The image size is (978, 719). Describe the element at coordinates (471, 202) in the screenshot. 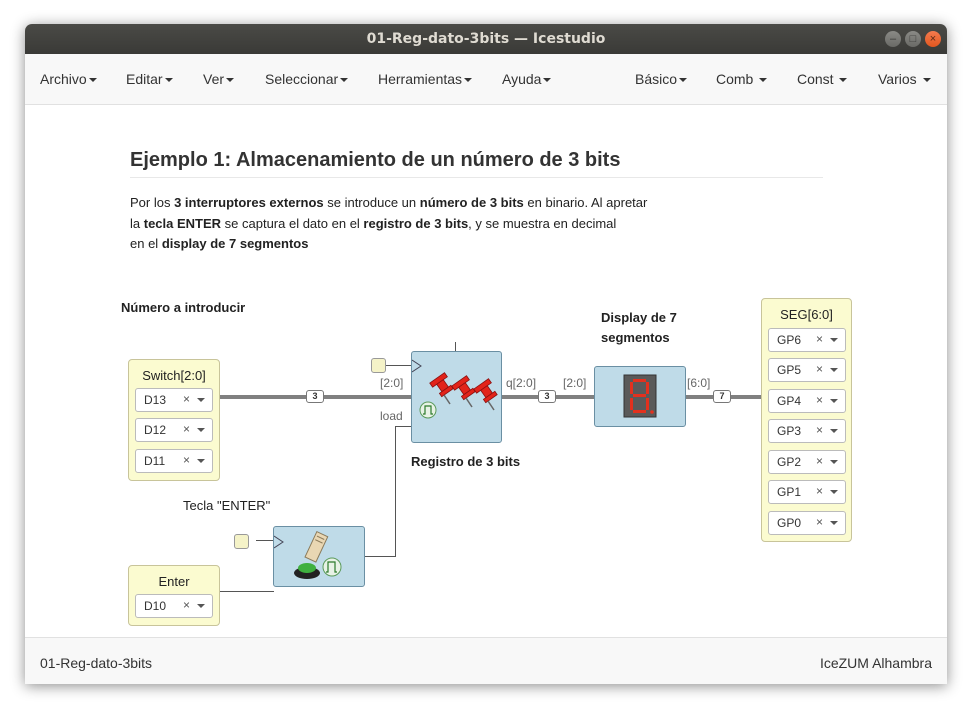

I see `description-text: número de 3 bits` at that location.